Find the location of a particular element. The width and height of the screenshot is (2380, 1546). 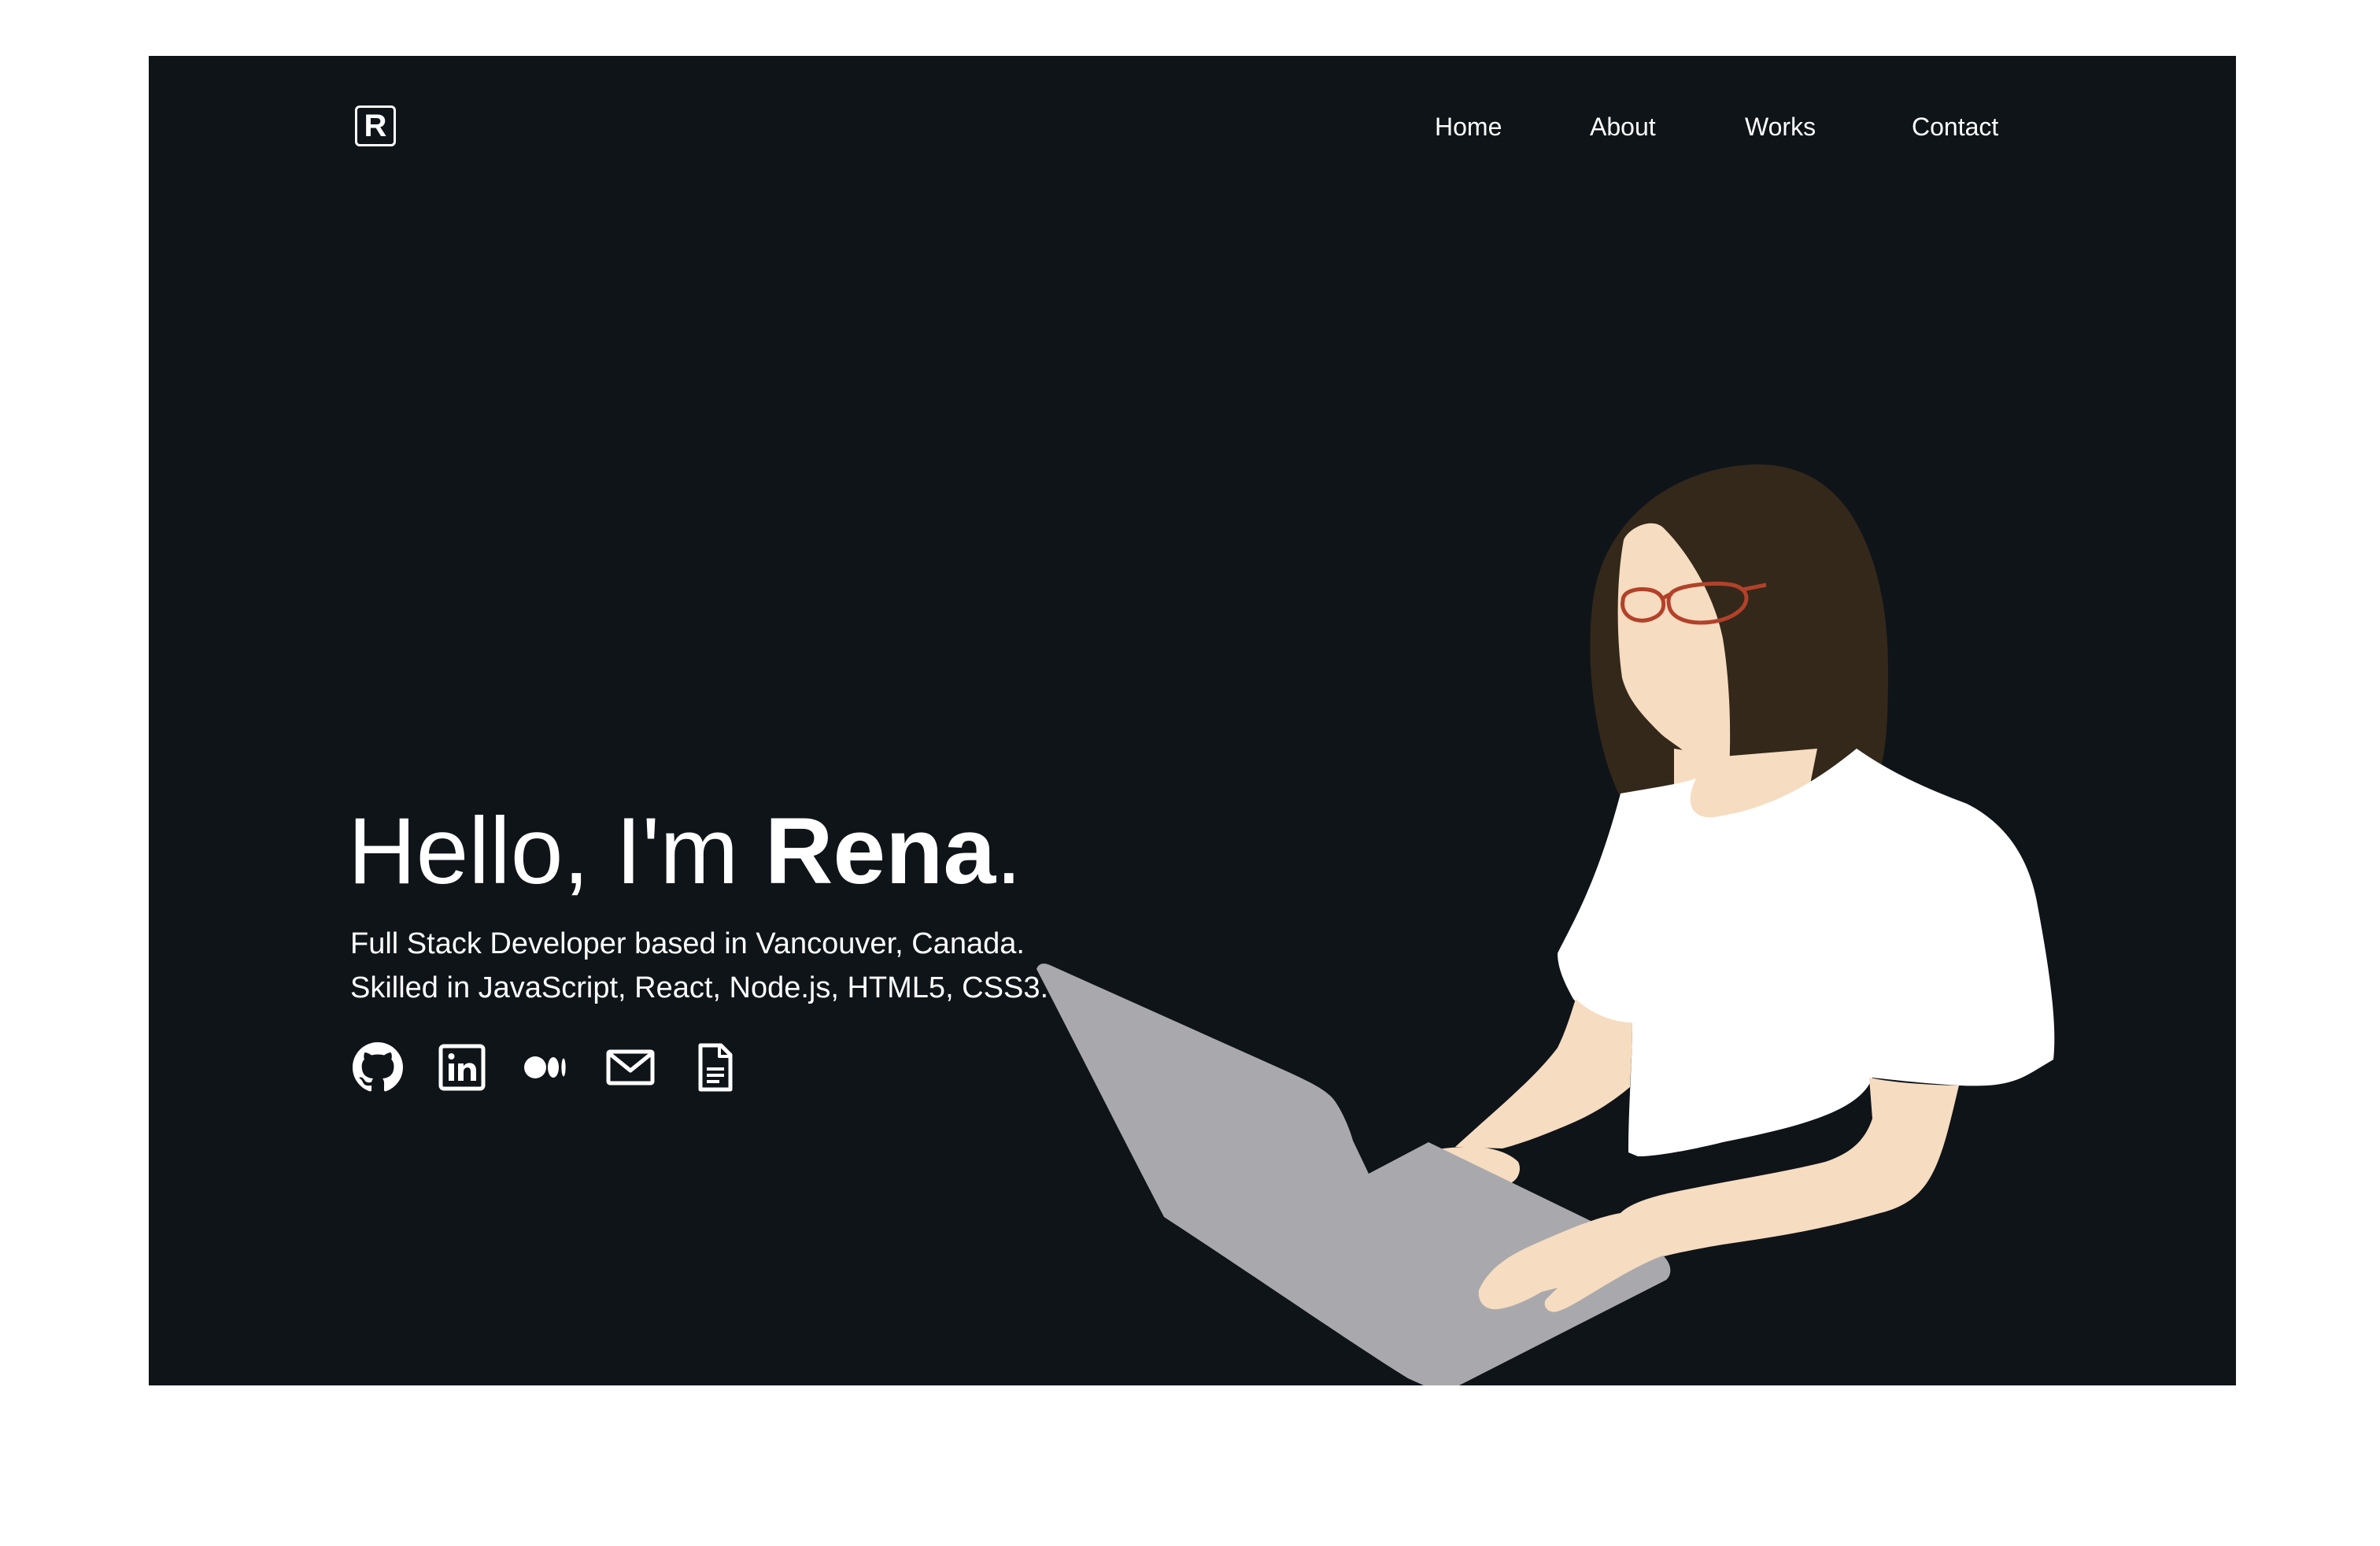

email-icon is located at coordinates (630, 1067).